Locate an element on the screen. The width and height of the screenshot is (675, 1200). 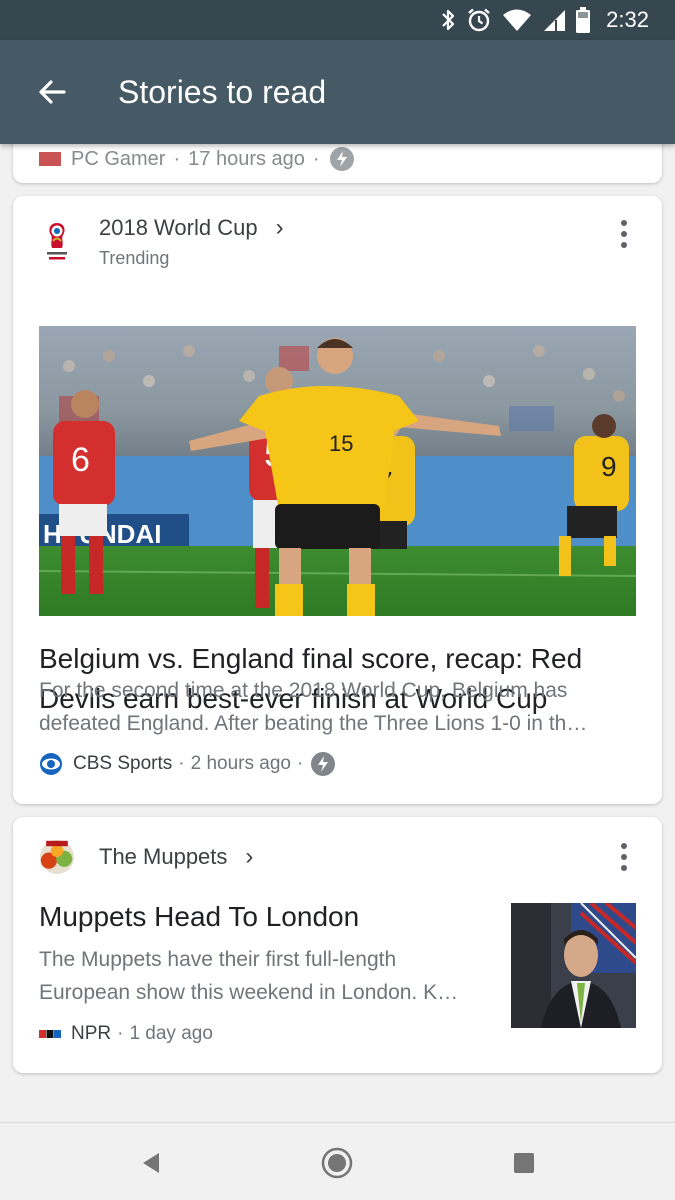
battery-icon is located at coordinates (583, 20).